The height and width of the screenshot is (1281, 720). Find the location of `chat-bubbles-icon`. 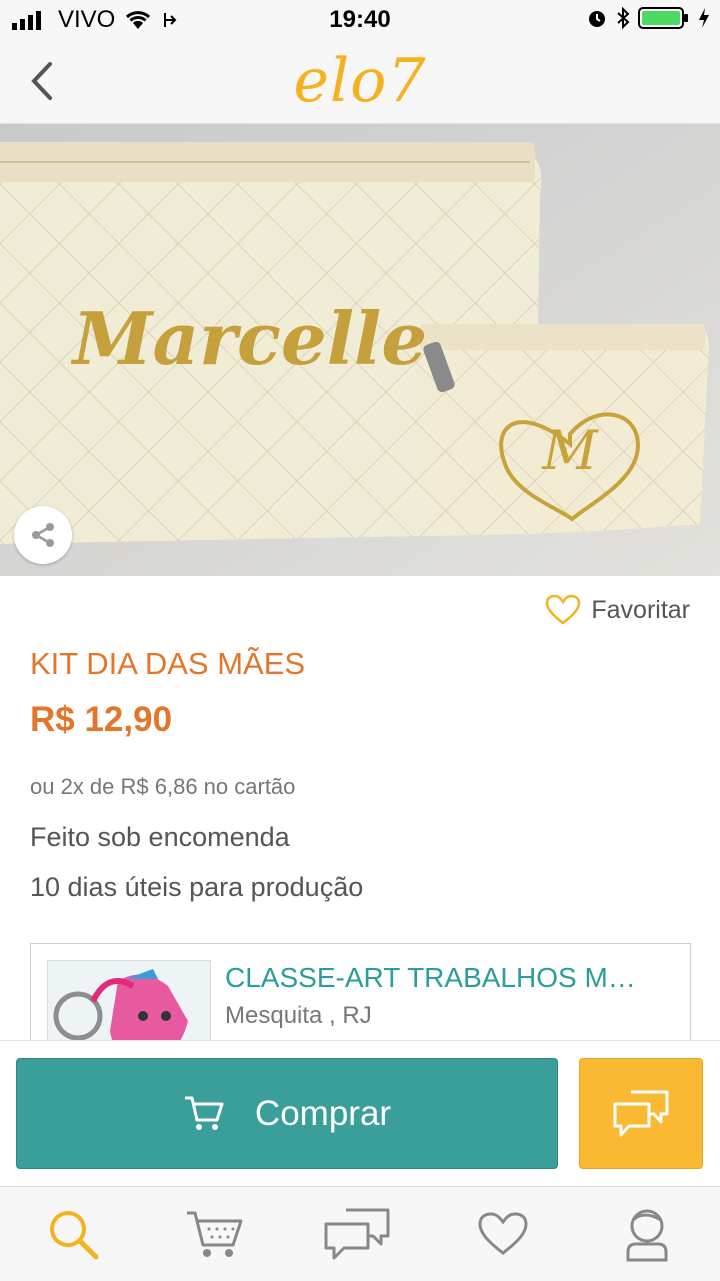

chat-bubbles-icon is located at coordinates (641, 1113).